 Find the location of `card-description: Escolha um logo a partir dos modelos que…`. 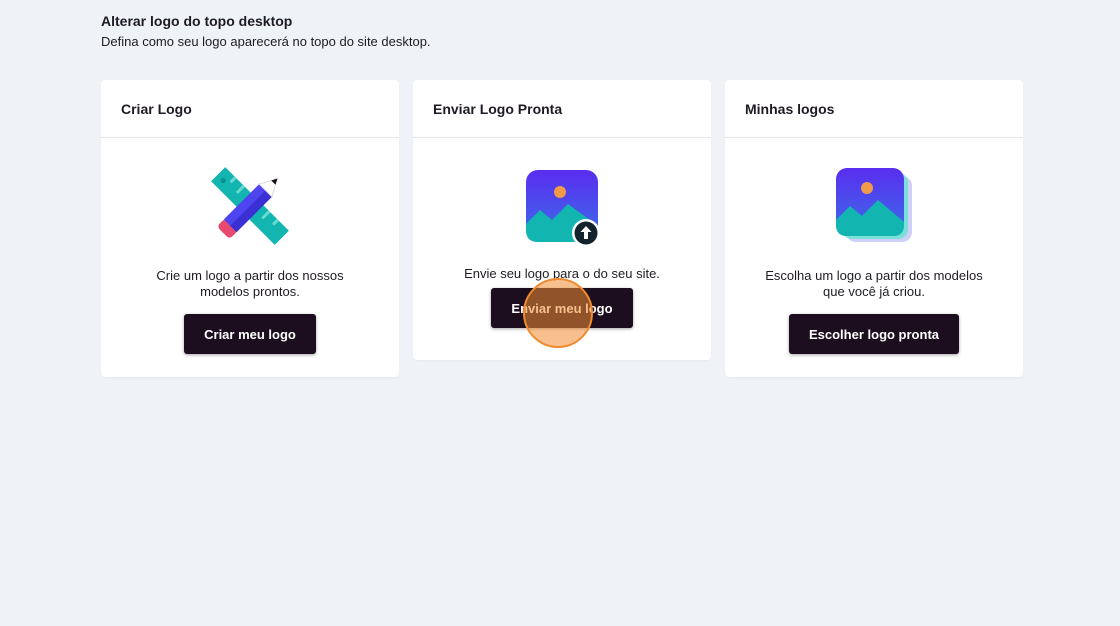

card-description: Escolha um logo a partir dos modelos que… is located at coordinates (874, 283).